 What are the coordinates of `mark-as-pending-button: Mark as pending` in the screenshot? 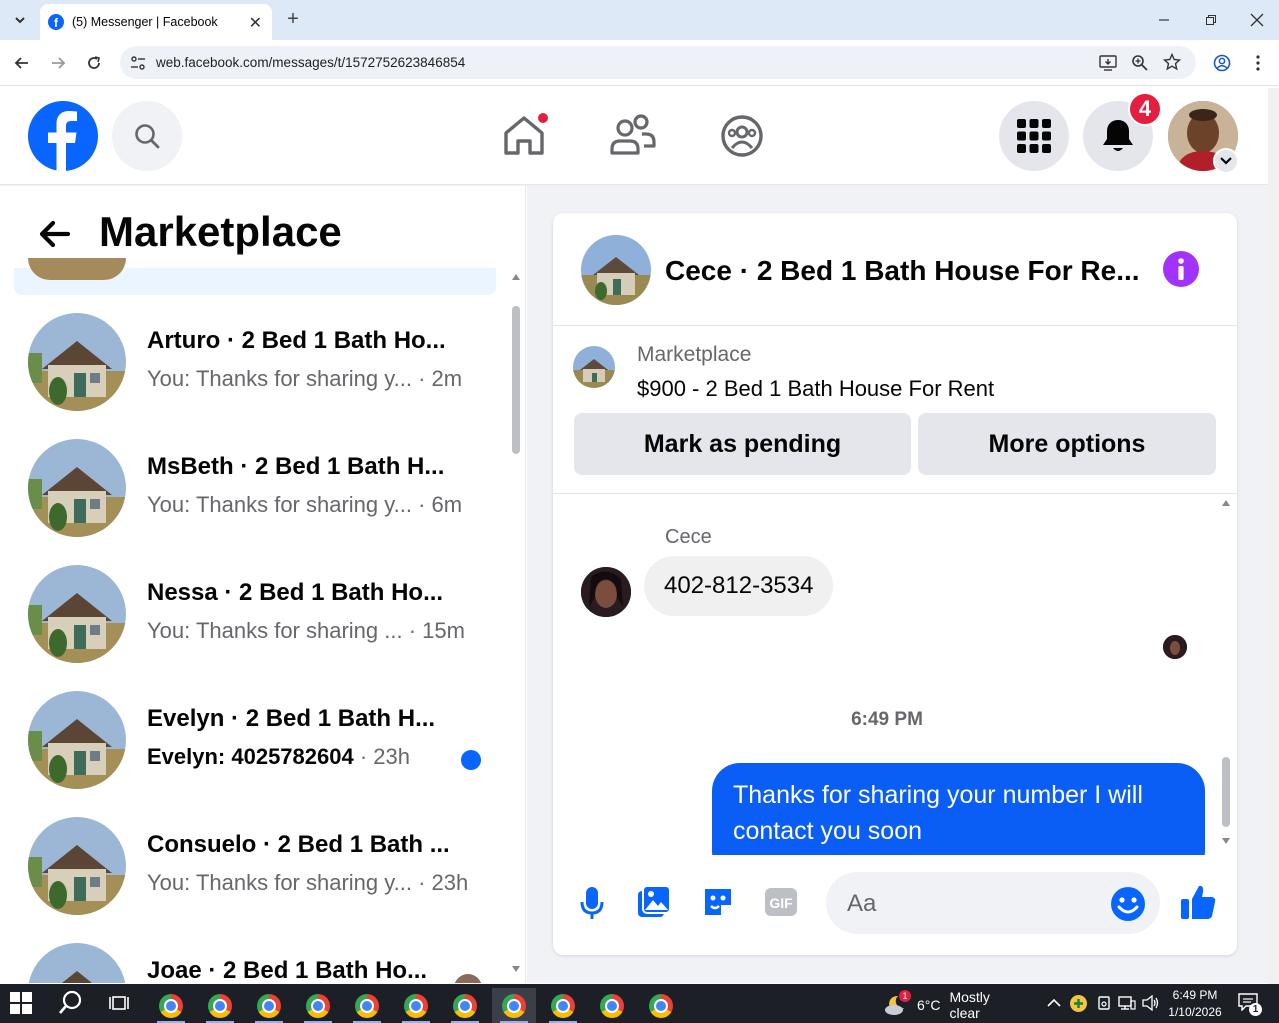 It's located at (742, 444).